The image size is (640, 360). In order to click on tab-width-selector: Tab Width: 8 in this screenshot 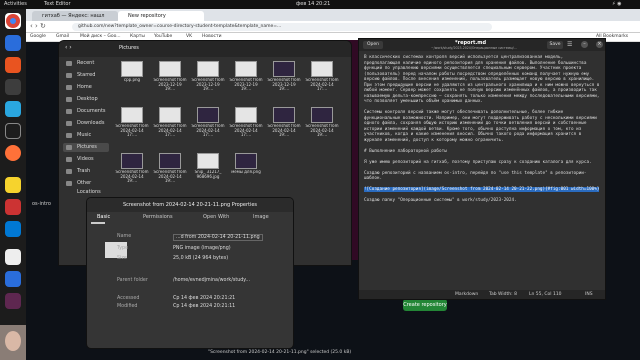, I will do `click(503, 294)`.